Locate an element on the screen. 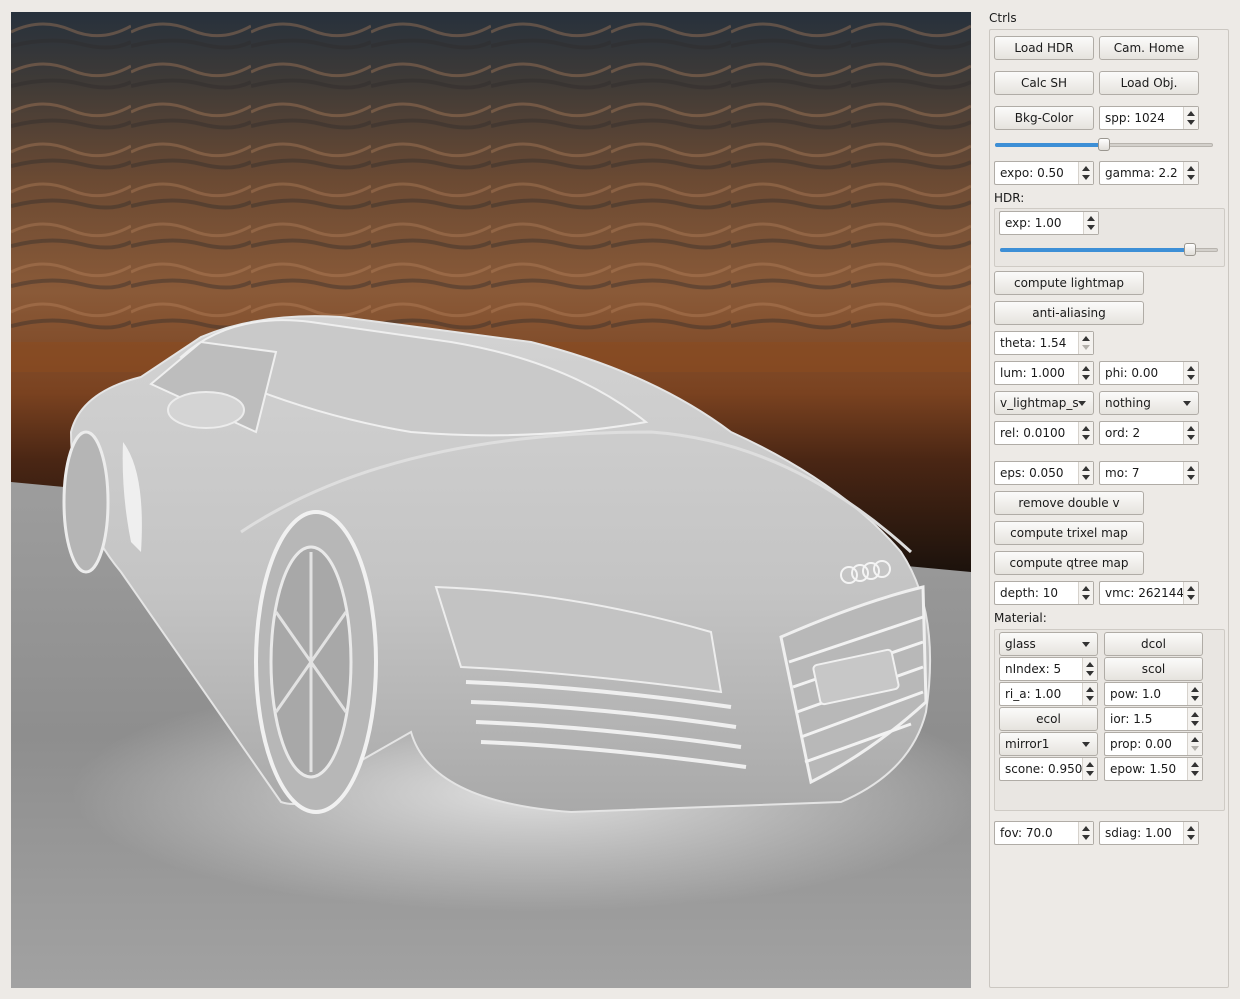 Image resolution: width=1240 pixels, height=999 pixels. material-type-select: glass is located at coordinates (1048, 644).